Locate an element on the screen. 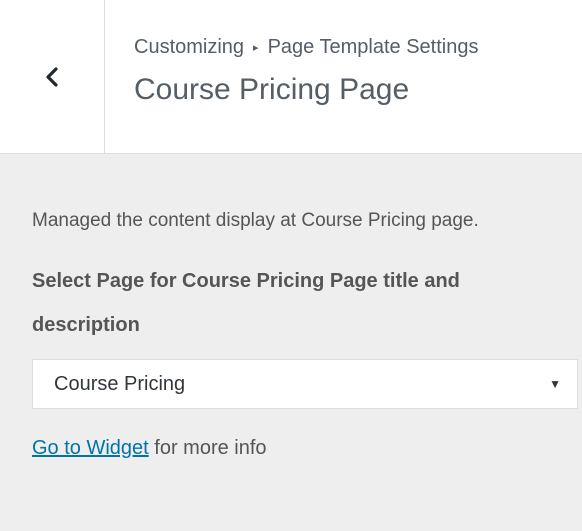  info-suffix: for more info is located at coordinates (207, 448).